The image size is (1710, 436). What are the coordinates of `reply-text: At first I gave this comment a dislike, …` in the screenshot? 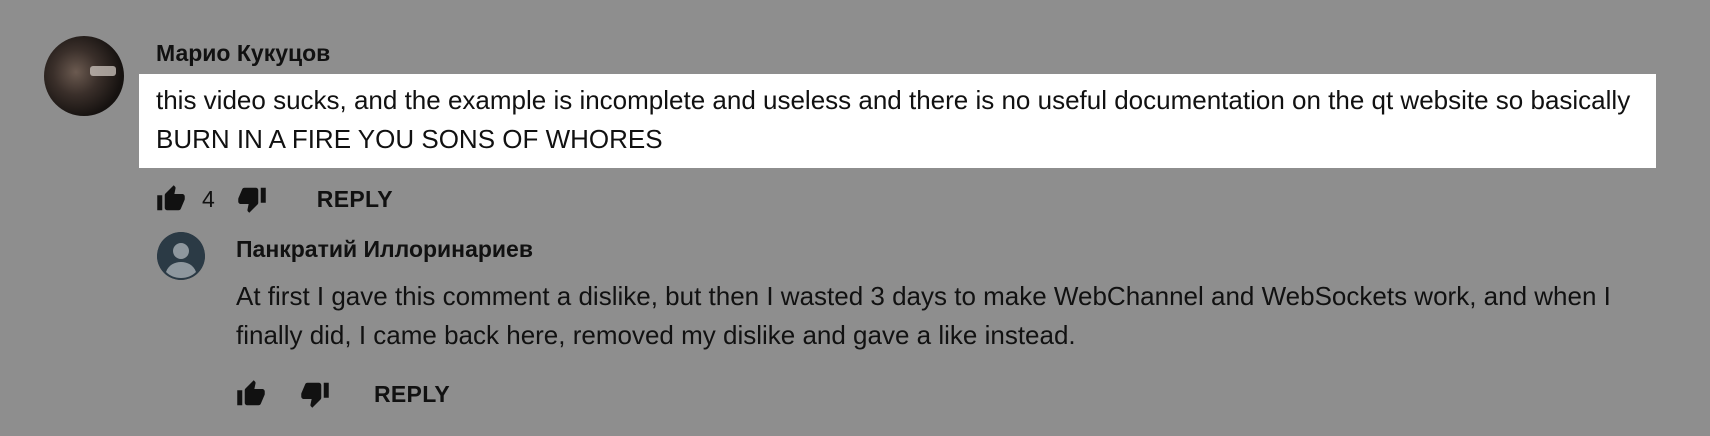 It's located at (923, 315).